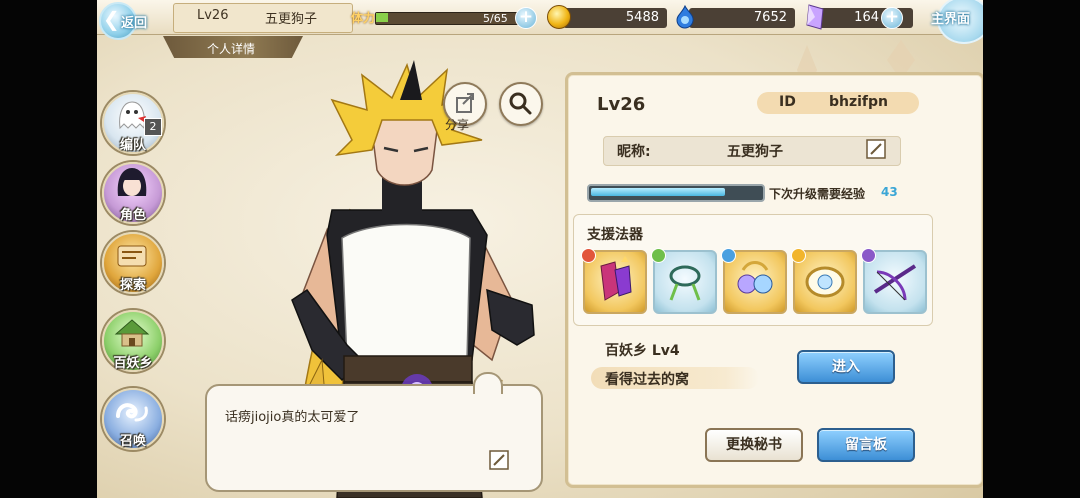 The width and height of the screenshot is (1080, 498). What do you see at coordinates (1031, 249) in the screenshot?
I see `right-letterbox` at bounding box center [1031, 249].